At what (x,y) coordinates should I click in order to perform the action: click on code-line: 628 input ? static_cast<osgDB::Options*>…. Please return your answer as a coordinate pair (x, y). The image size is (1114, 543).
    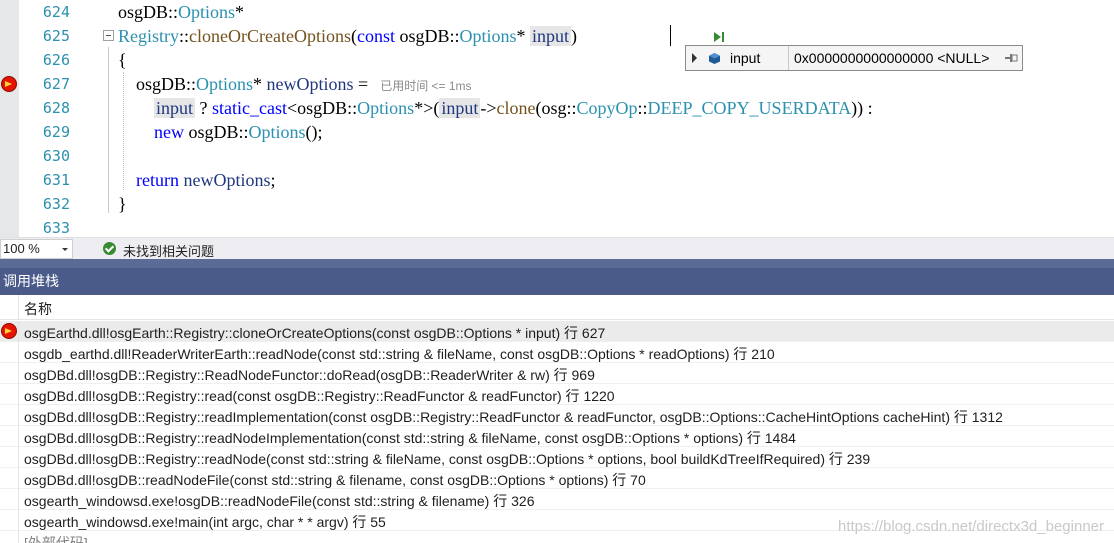
    Looking at the image, I should click on (557, 108).